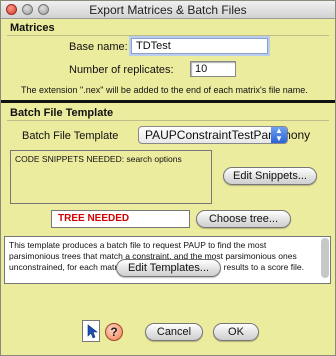 The image size is (336, 356). I want to click on popup-arrows-icon: ▲ ▼, so click(279, 135).